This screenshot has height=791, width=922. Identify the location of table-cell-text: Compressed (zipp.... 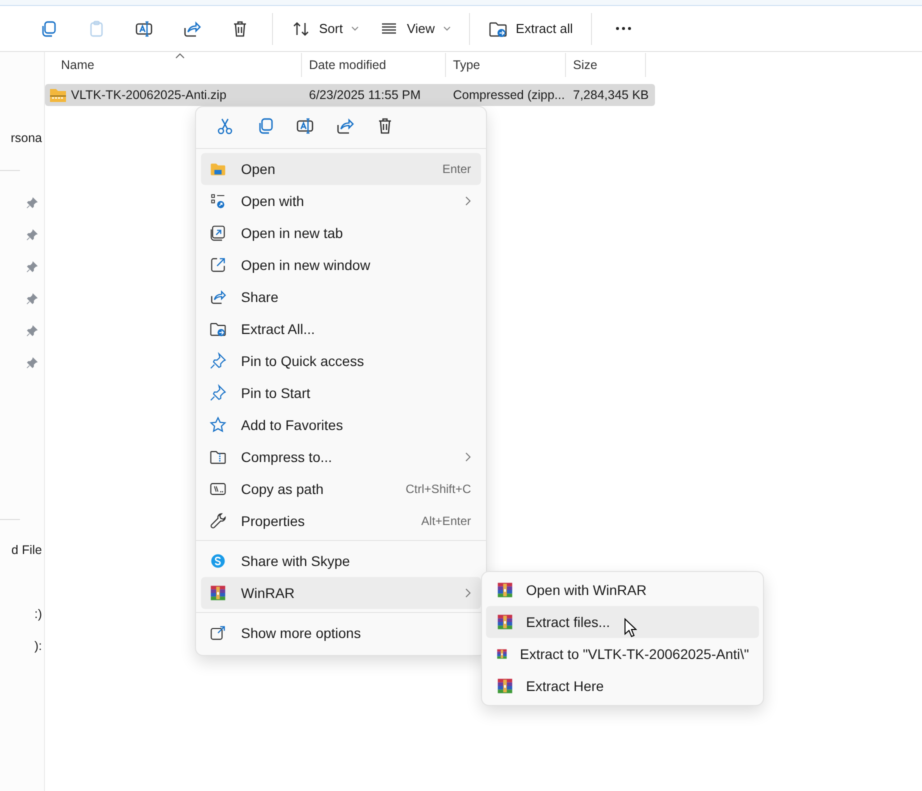
(509, 95).